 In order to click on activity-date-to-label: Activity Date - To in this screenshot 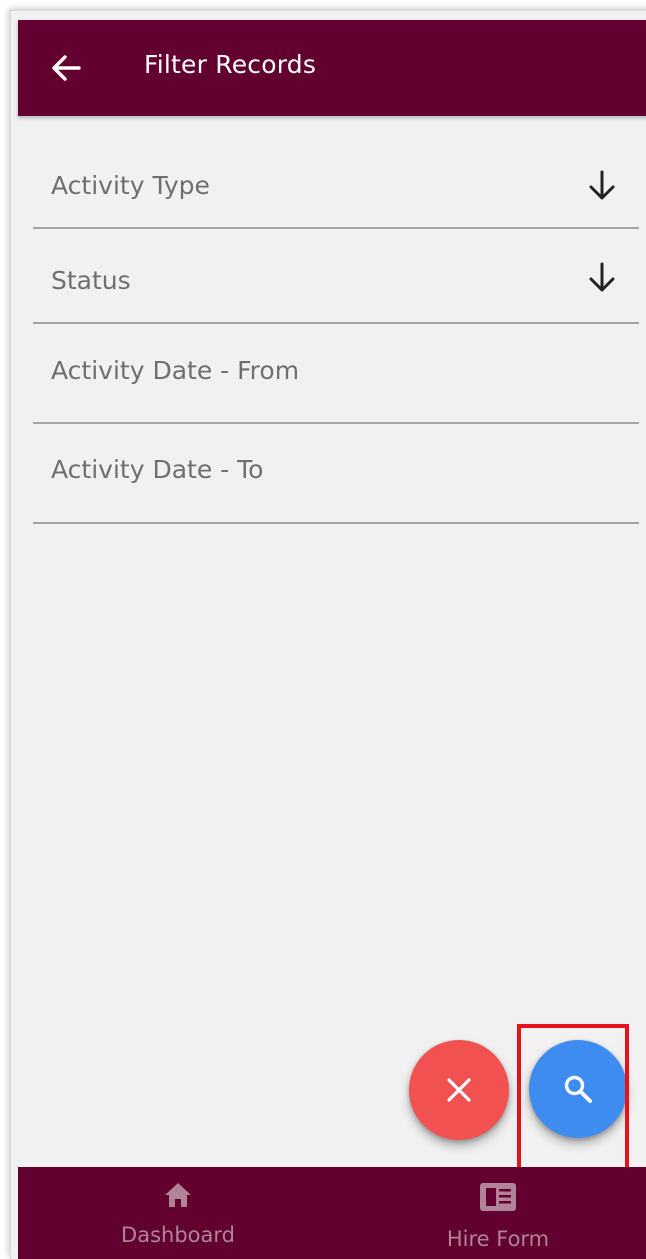, I will do `click(157, 469)`.